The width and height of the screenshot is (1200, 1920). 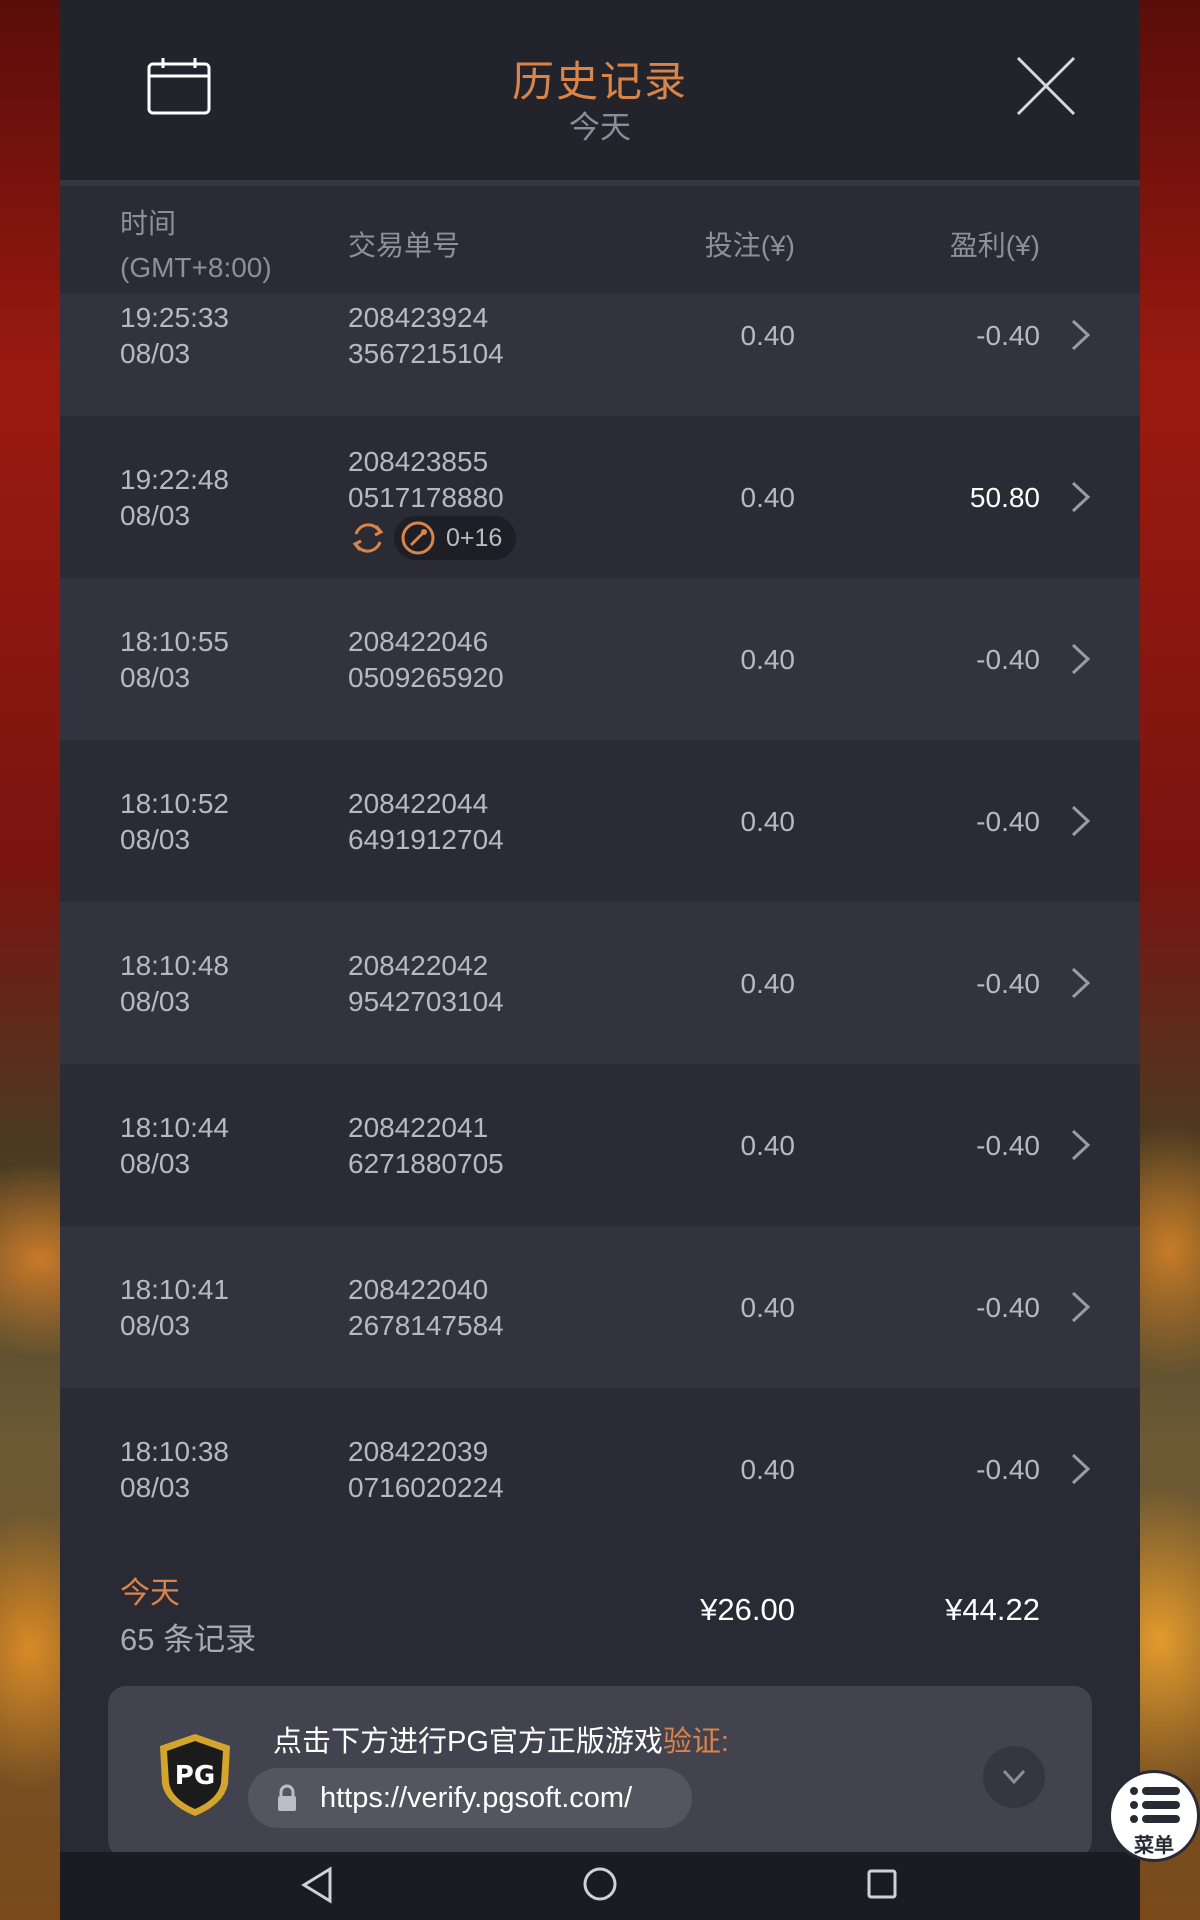 What do you see at coordinates (600, 1884) in the screenshot?
I see `home-icon` at bounding box center [600, 1884].